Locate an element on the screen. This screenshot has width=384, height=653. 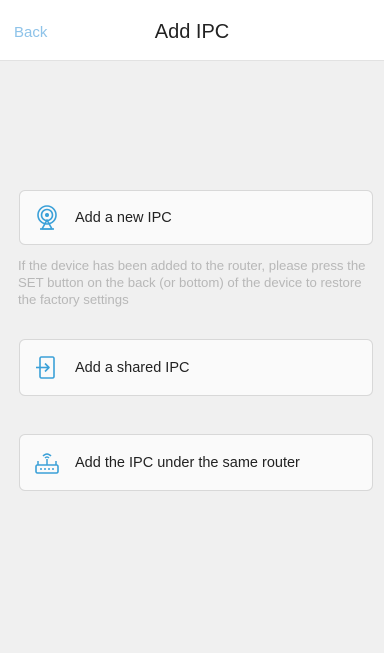
router-icon is located at coordinates (47, 463).